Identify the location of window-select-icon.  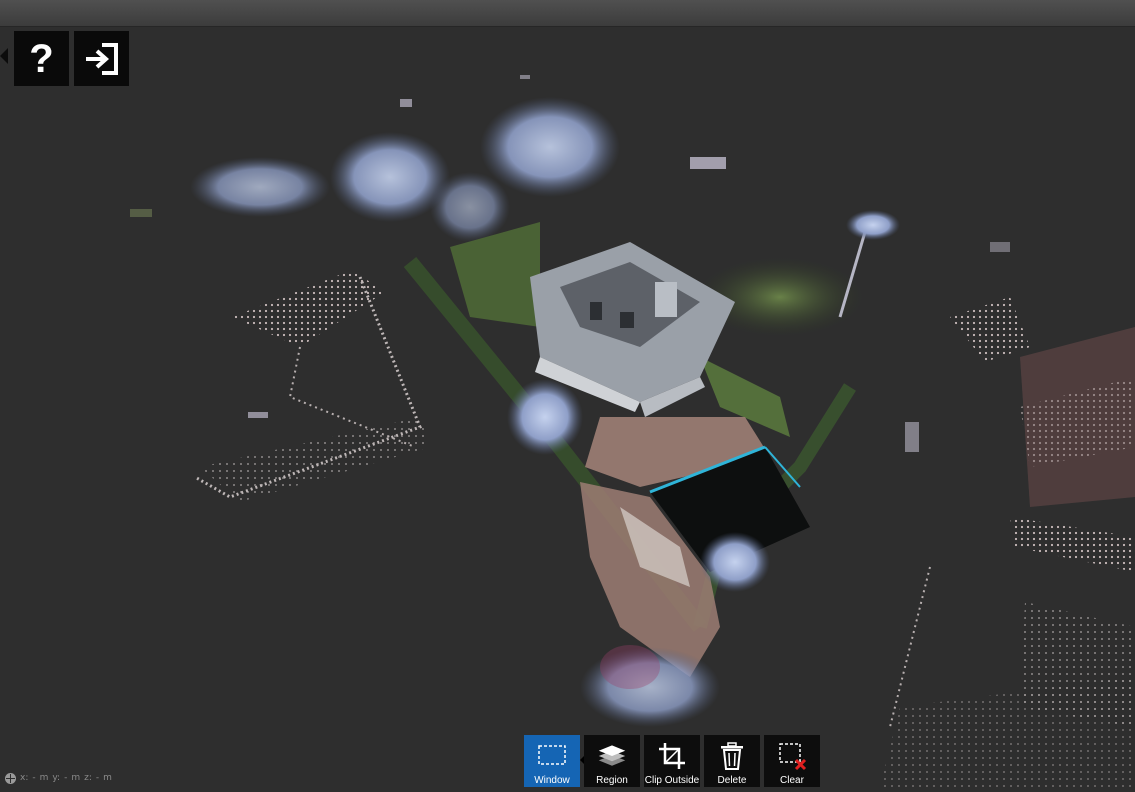
(552, 756).